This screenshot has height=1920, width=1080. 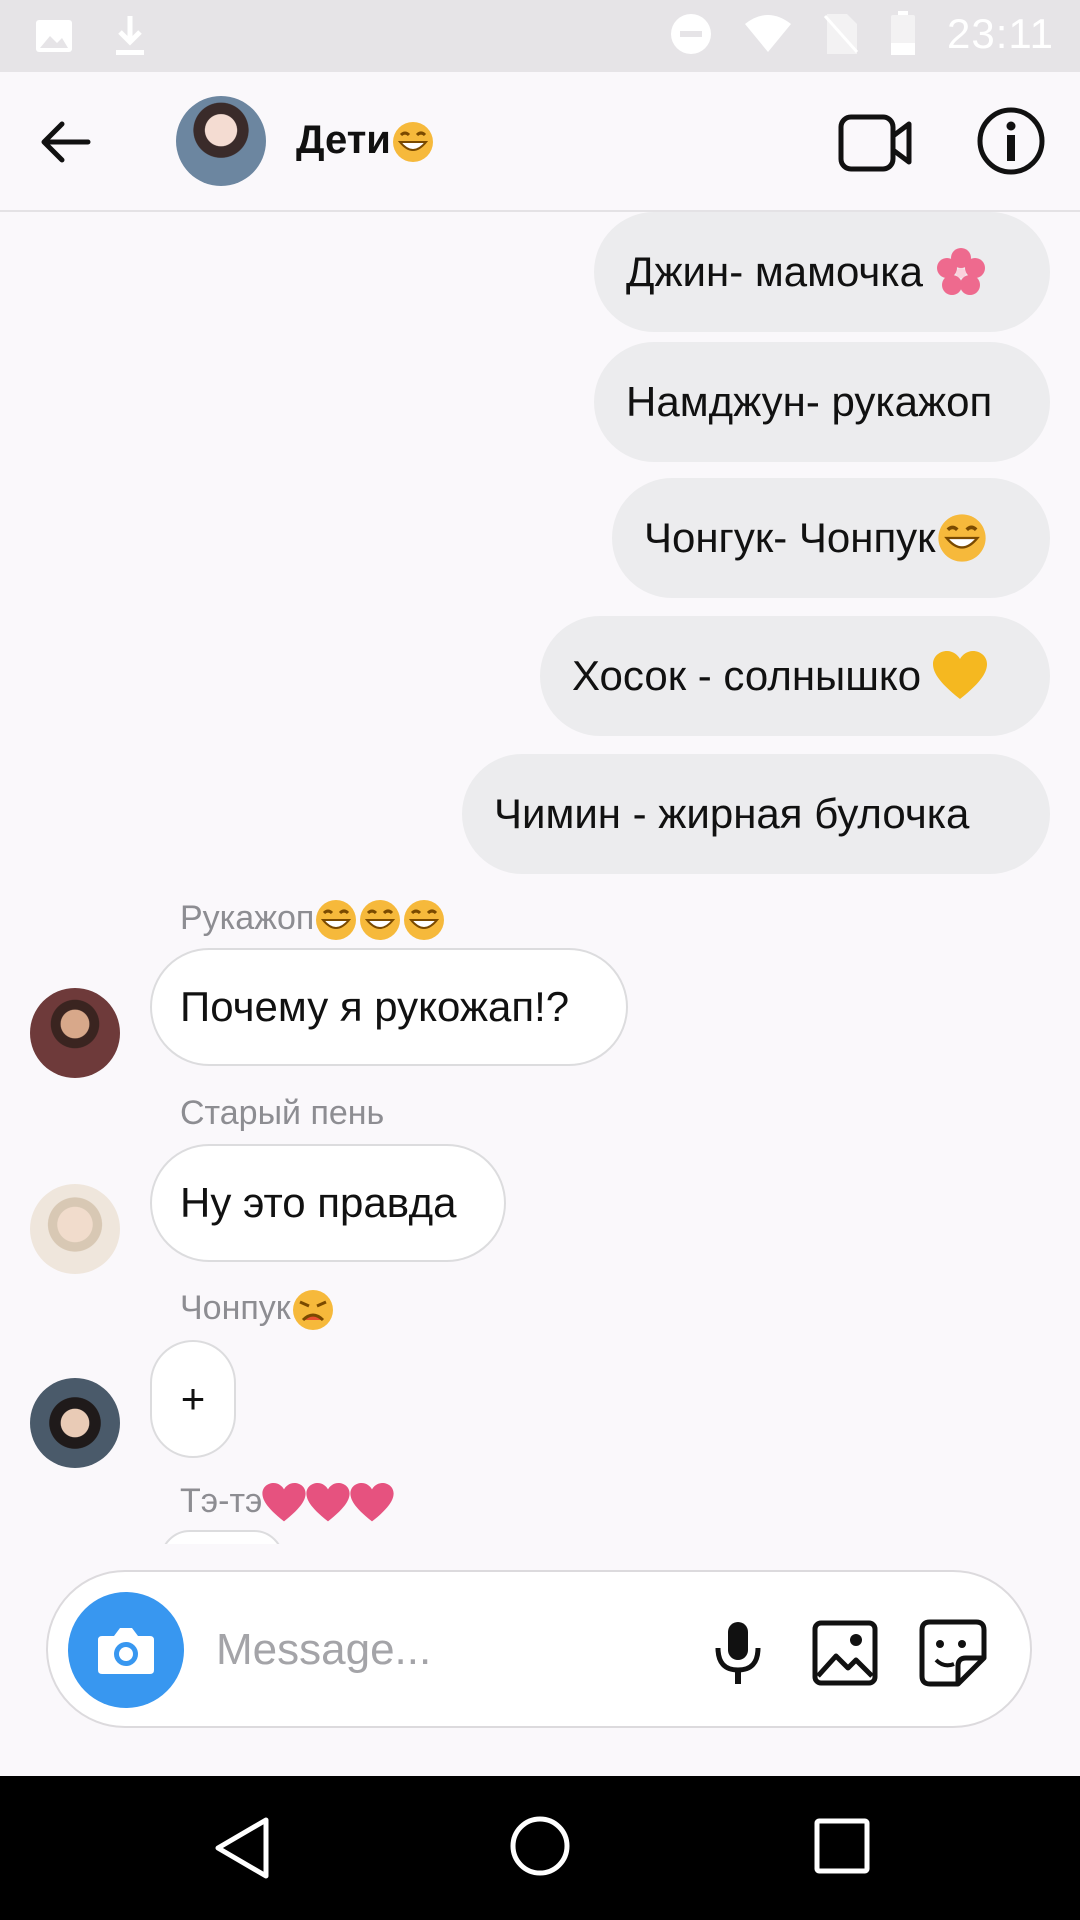 What do you see at coordinates (540, 36) in the screenshot?
I see `status-bar: 23:11` at bounding box center [540, 36].